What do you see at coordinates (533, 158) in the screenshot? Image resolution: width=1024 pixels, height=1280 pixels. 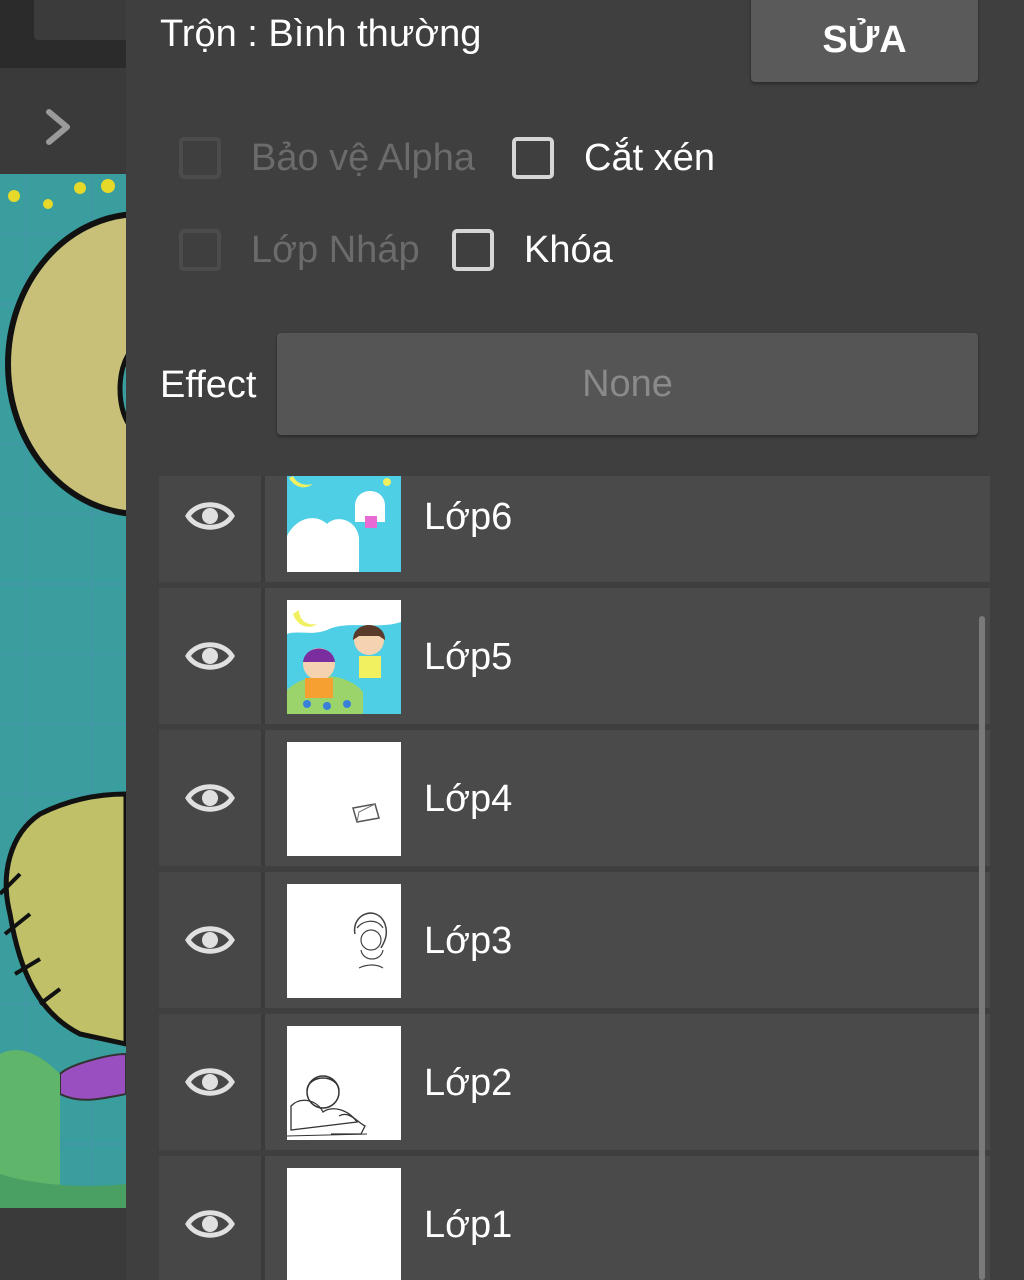 I see `clipping-checkbox` at bounding box center [533, 158].